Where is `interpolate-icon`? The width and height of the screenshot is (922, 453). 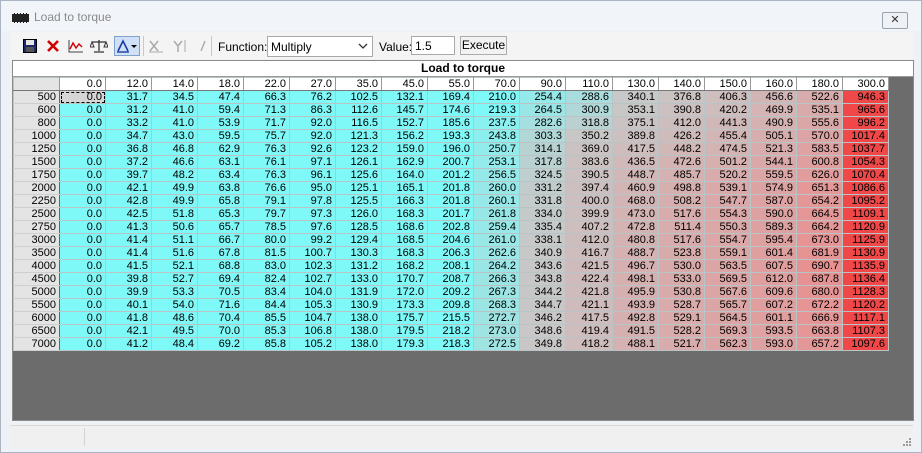
interpolate-icon is located at coordinates (127, 46).